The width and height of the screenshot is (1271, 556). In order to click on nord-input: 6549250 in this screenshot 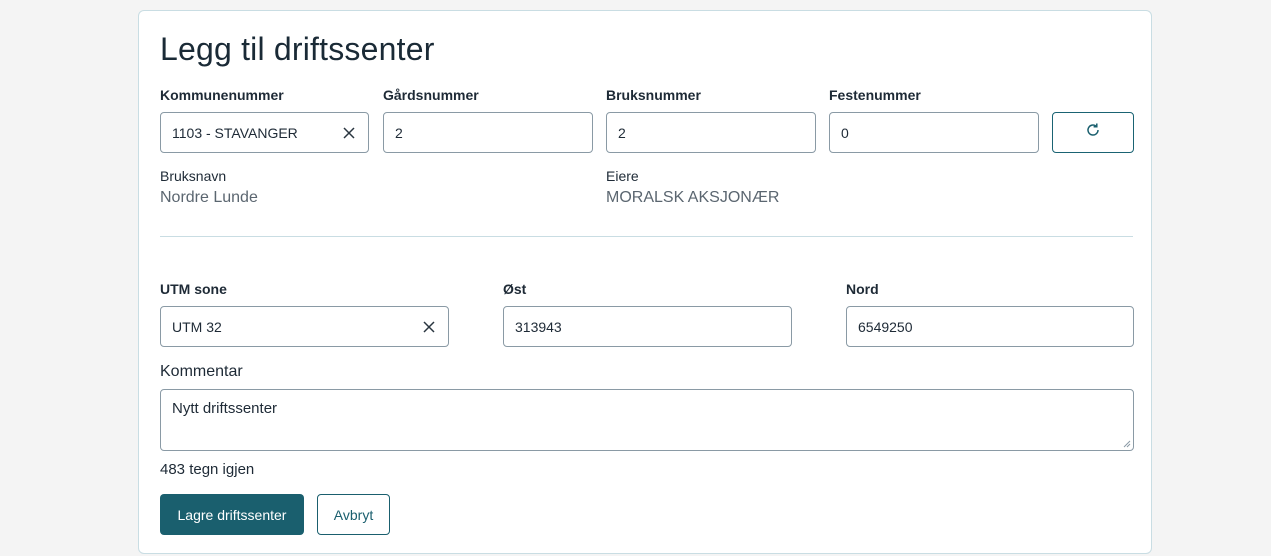, I will do `click(990, 326)`.